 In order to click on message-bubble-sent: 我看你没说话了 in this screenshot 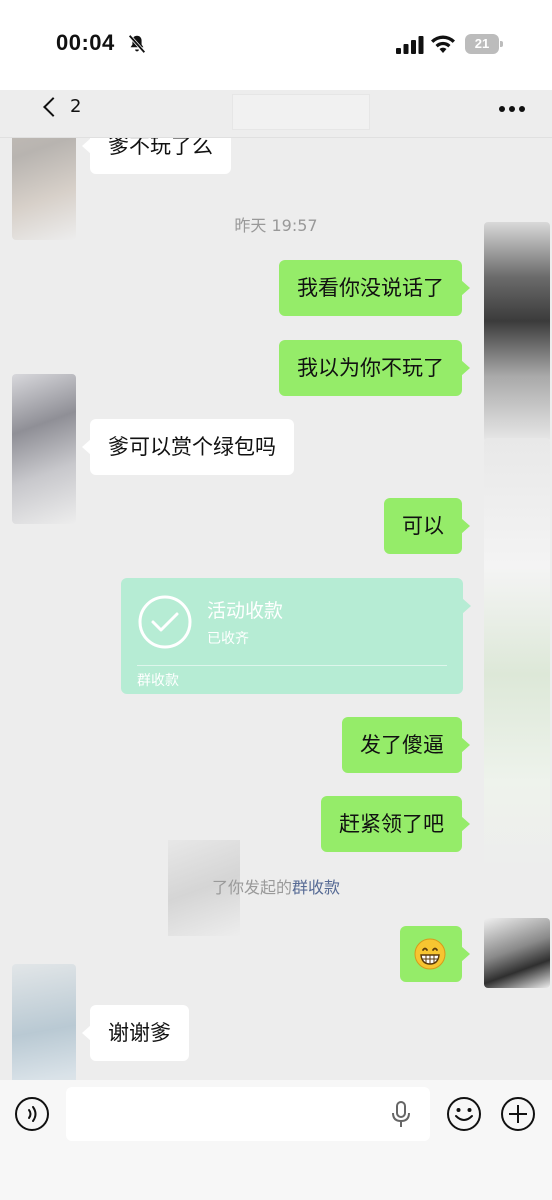, I will do `click(374, 288)`.